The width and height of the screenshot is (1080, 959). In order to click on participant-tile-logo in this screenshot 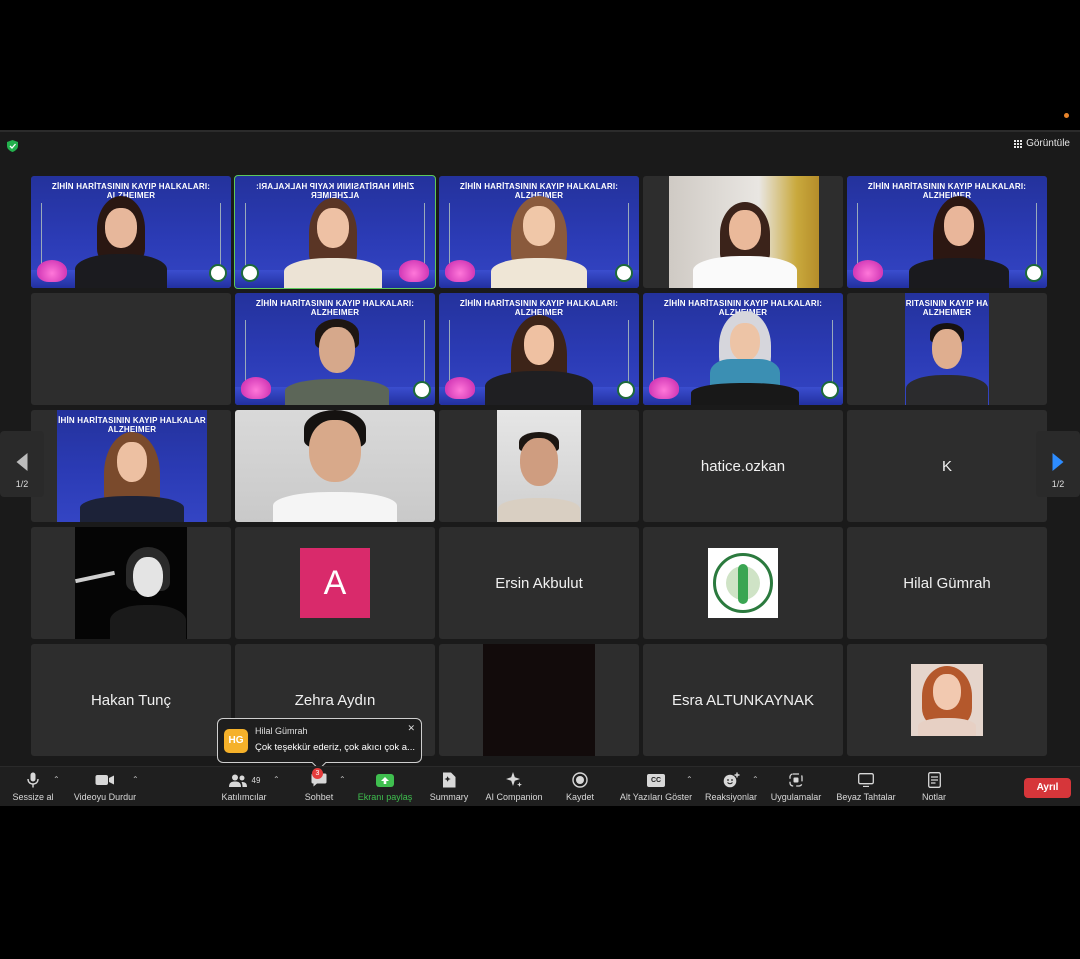, I will do `click(743, 583)`.